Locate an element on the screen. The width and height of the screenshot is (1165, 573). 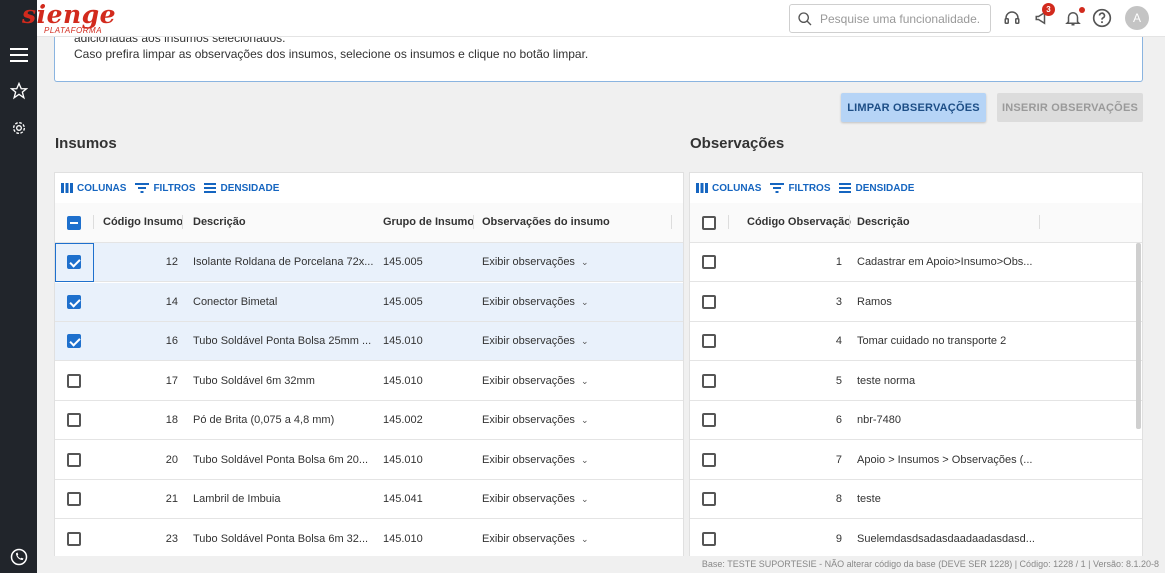
table-row: 4 Tomar cuidado no transporte 2 is located at coordinates (916, 341).